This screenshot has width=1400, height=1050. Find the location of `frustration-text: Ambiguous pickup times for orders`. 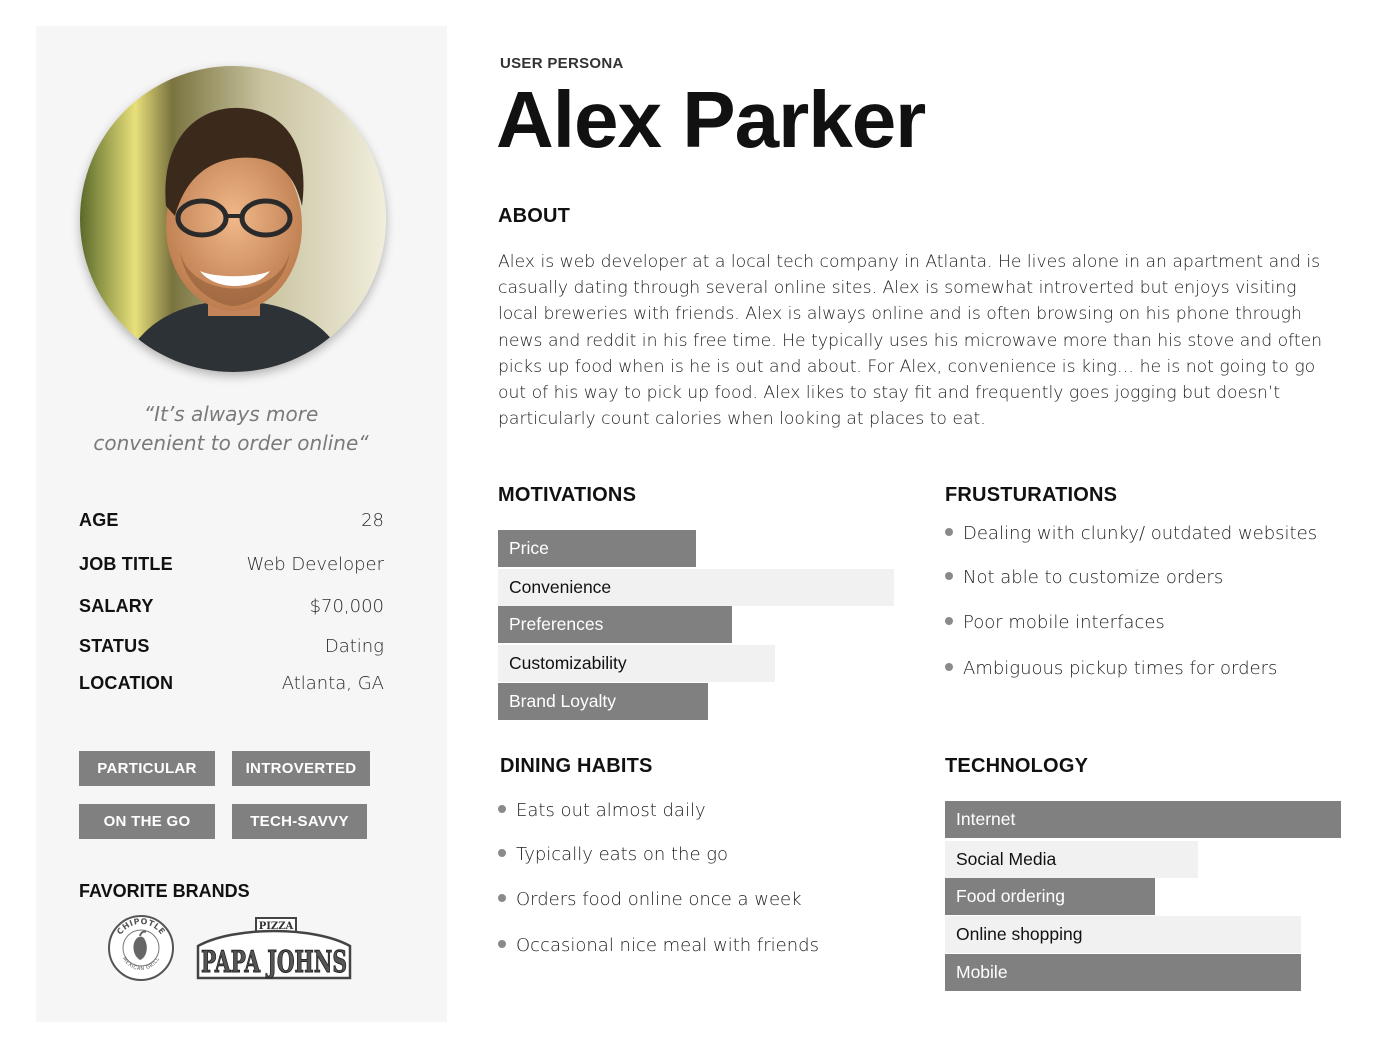

frustration-text: Ambiguous pickup times for orders is located at coordinates (1120, 668).